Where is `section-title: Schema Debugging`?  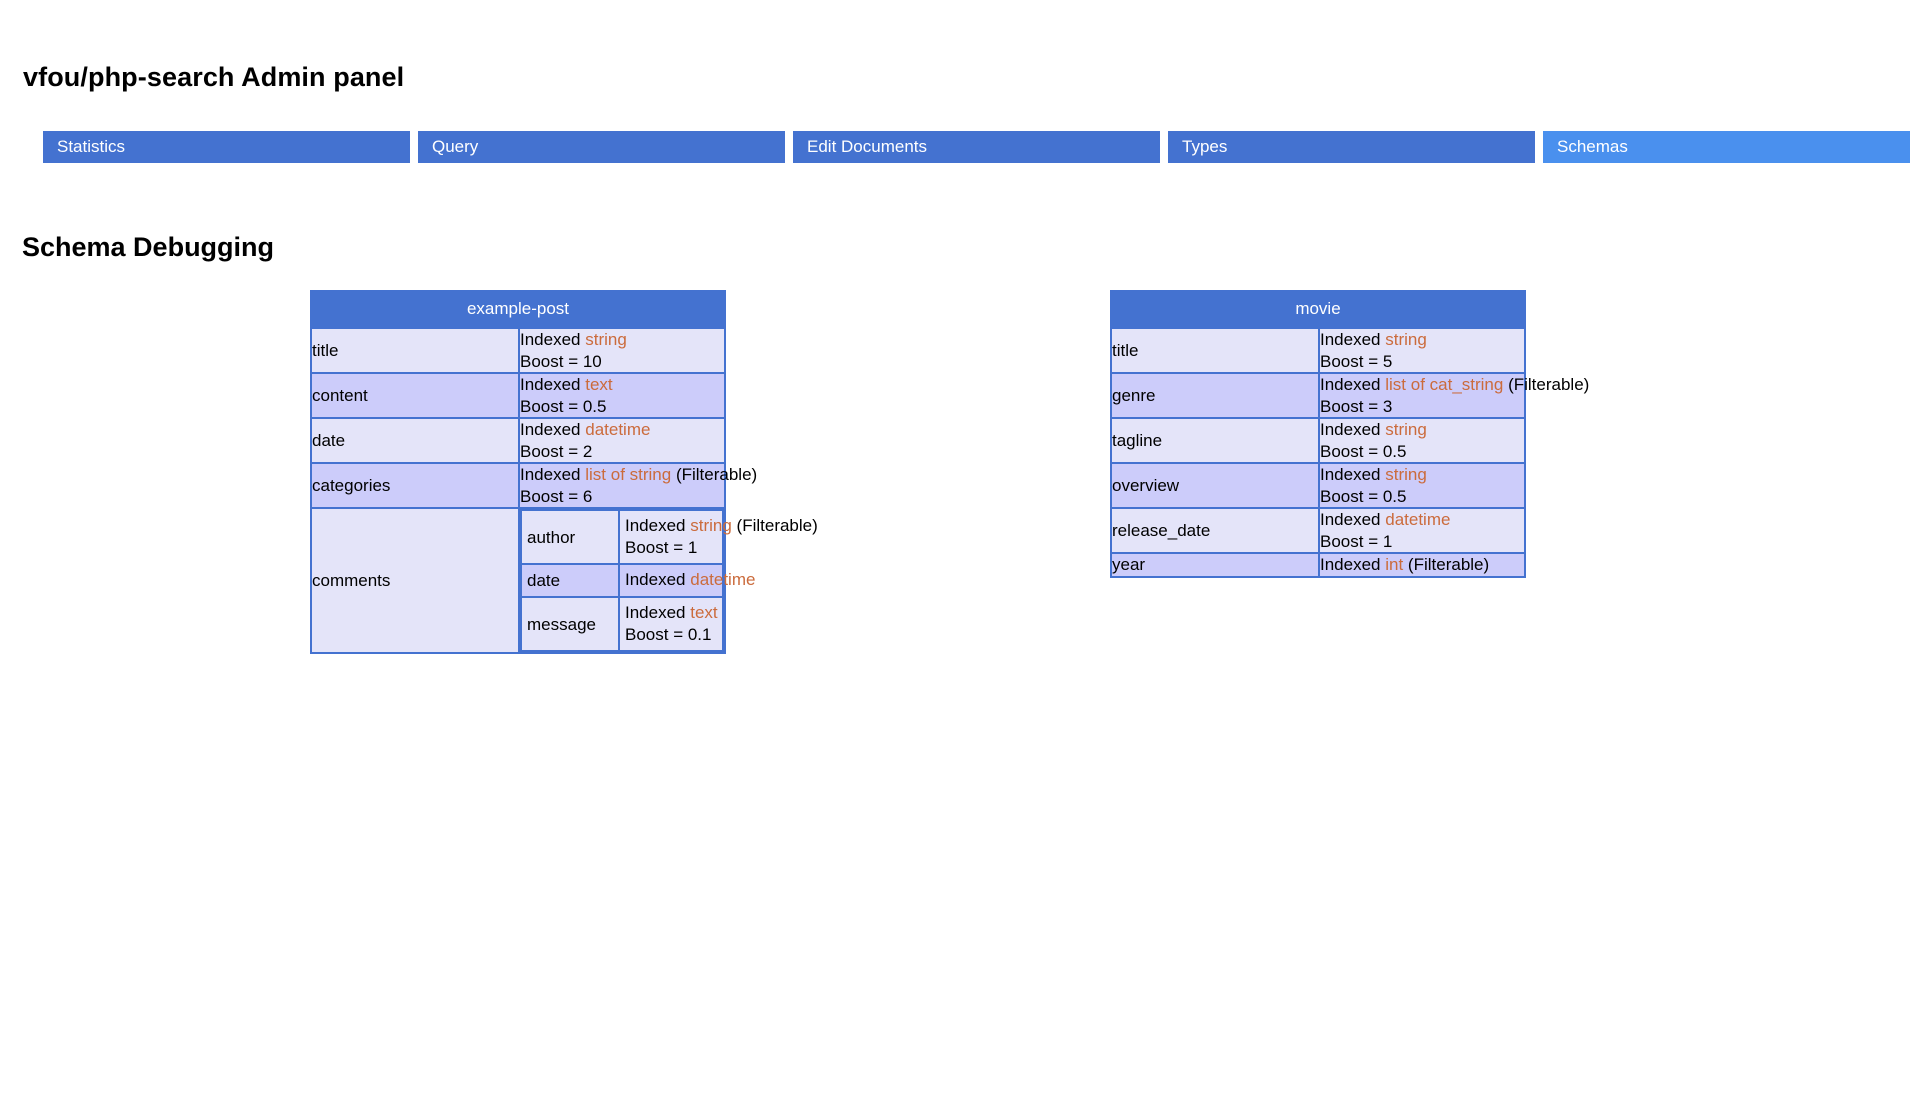
section-title: Schema Debugging is located at coordinates (148, 247).